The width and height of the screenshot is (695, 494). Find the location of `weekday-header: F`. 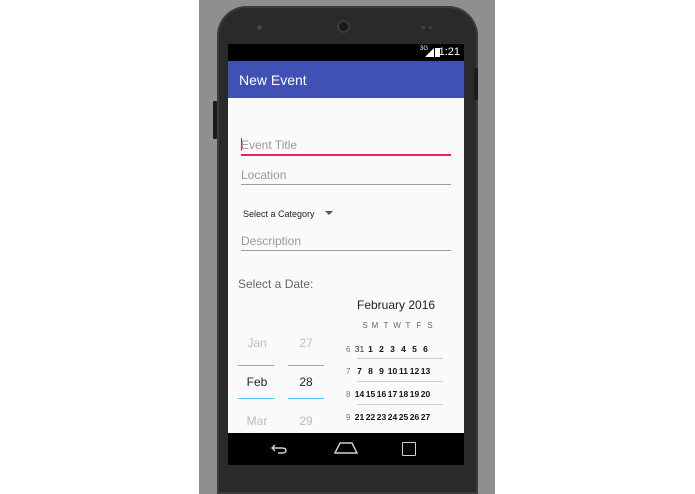

weekday-header: F is located at coordinates (419, 325).